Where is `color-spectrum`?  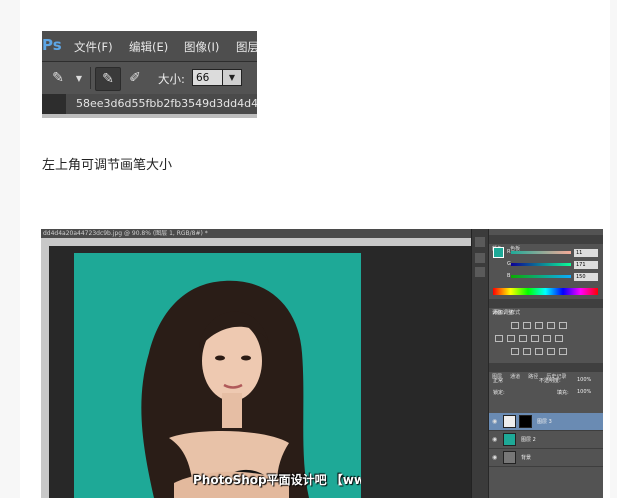
color-spectrum is located at coordinates (545, 291).